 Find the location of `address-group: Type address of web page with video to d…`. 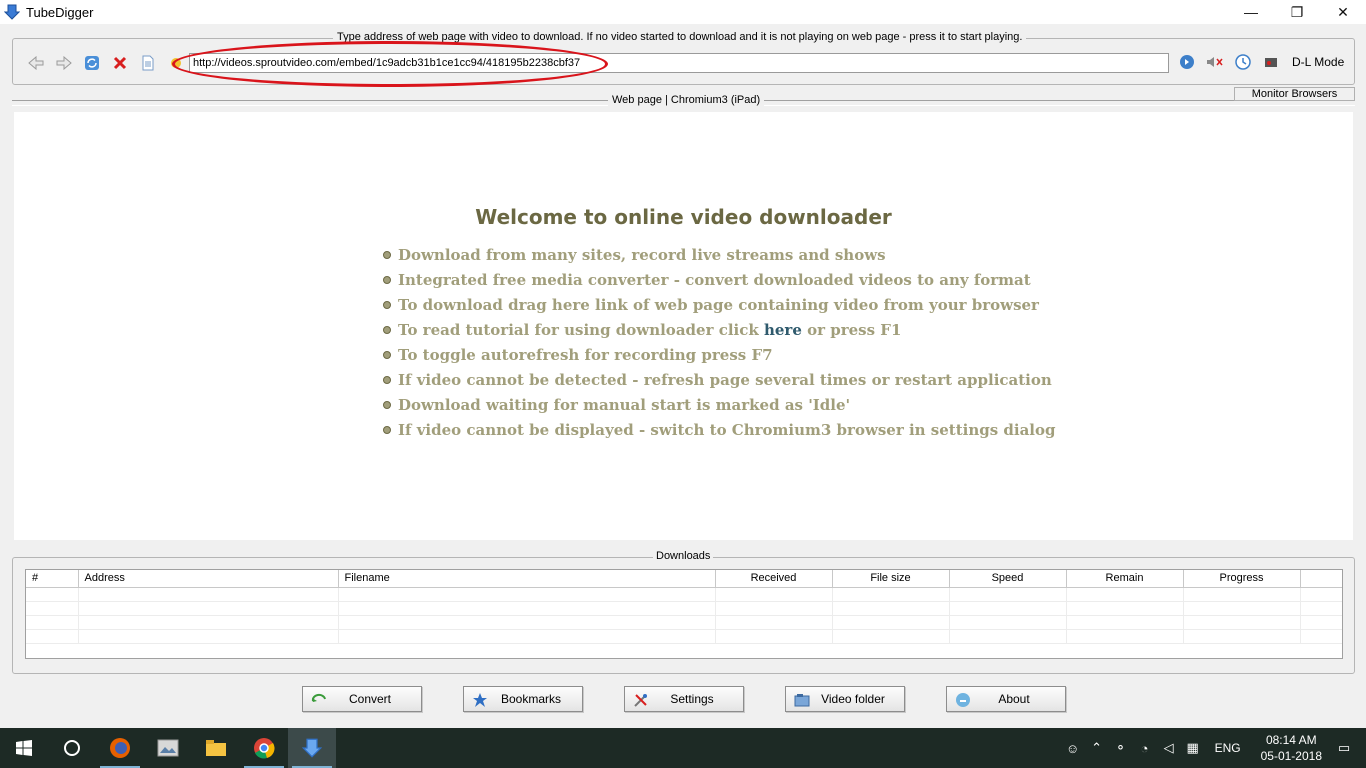

address-group: Type address of web page with video to d… is located at coordinates (683, 58).